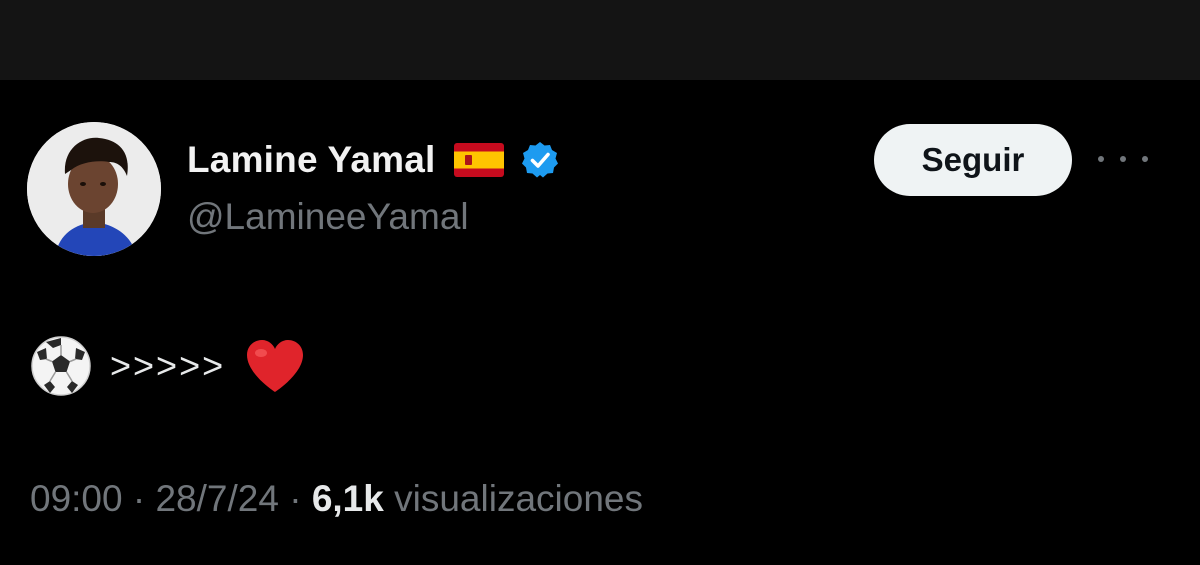 The width and height of the screenshot is (1200, 565). I want to click on author-display-name: Lamine Yamal, so click(311, 160).